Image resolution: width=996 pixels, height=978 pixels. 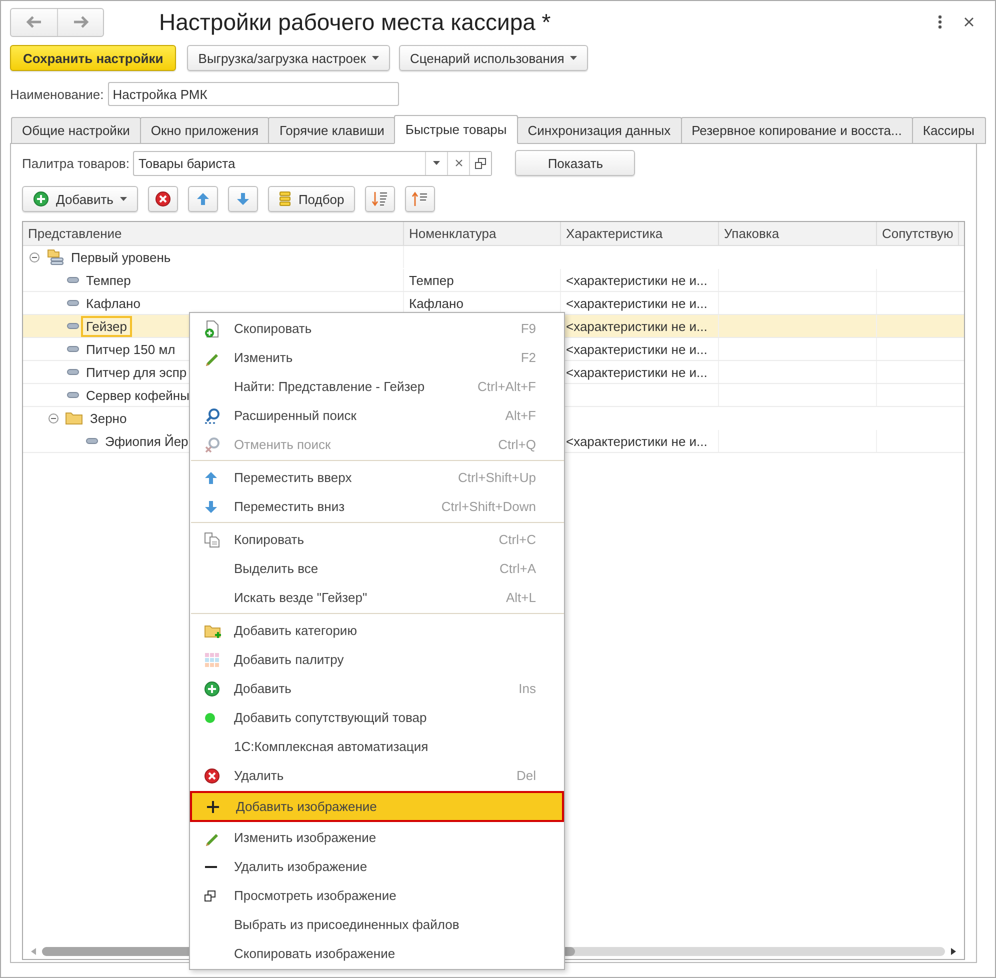 What do you see at coordinates (332, 130) in the screenshot?
I see `tab: Горячие клавиши` at bounding box center [332, 130].